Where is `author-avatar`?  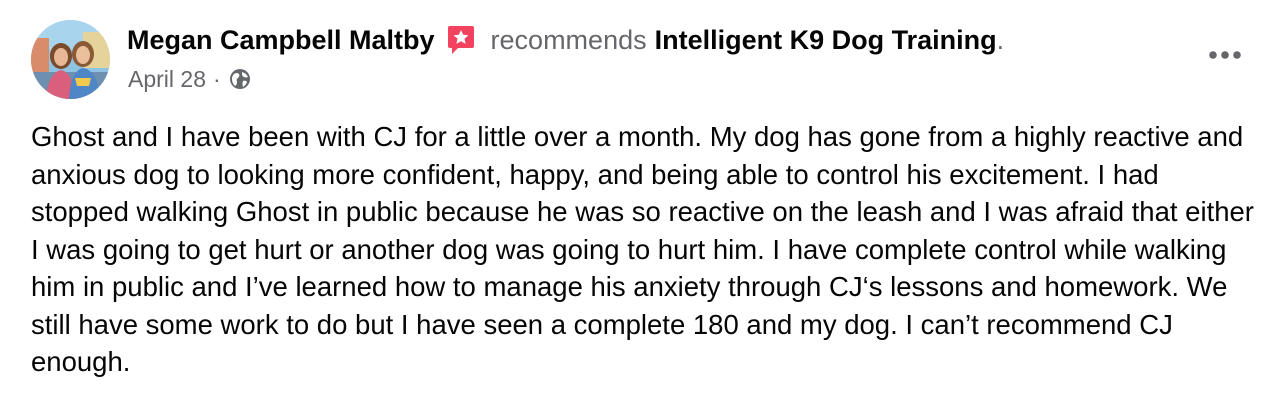 author-avatar is located at coordinates (70, 59).